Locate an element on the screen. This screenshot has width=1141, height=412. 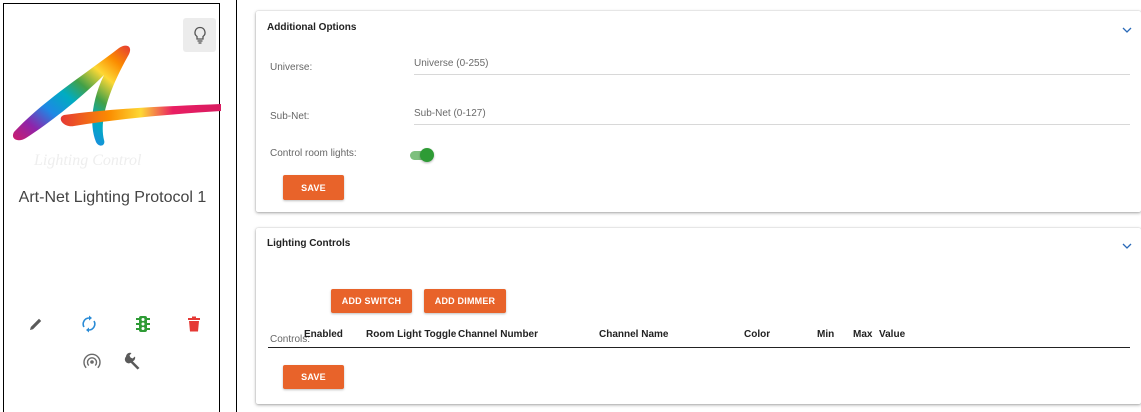
toggle-thumb is located at coordinates (427, 155).